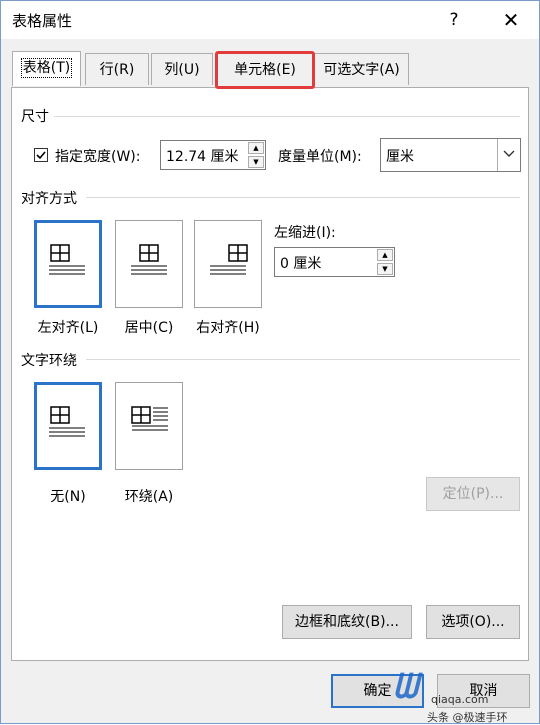  What do you see at coordinates (320, 157) in the screenshot?
I see `unit-label: 度量单位(M):` at bounding box center [320, 157].